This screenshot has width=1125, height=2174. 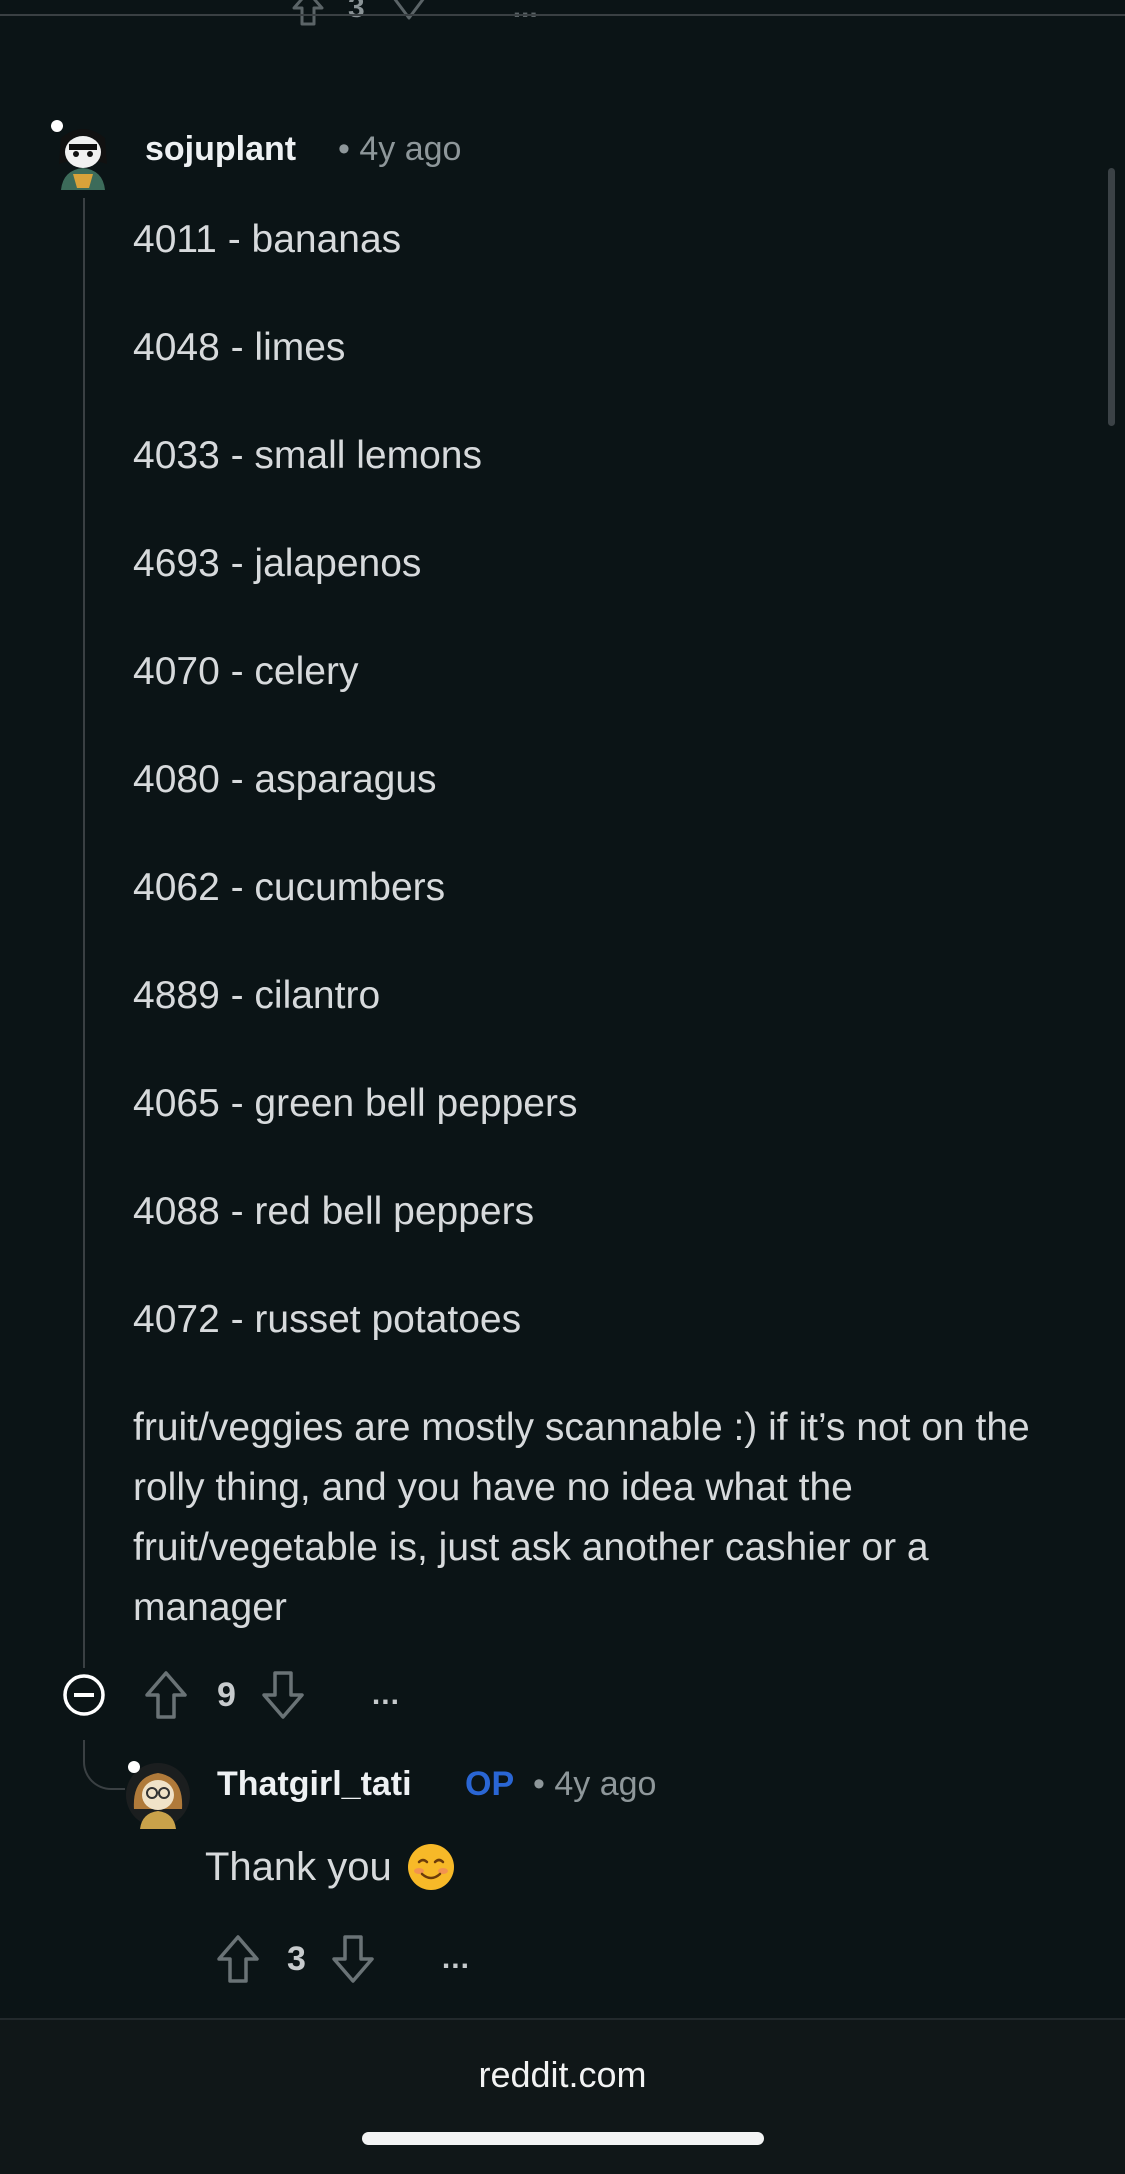 I want to click on reply-username: Thatgirl_tati, so click(x=314, y=1784).